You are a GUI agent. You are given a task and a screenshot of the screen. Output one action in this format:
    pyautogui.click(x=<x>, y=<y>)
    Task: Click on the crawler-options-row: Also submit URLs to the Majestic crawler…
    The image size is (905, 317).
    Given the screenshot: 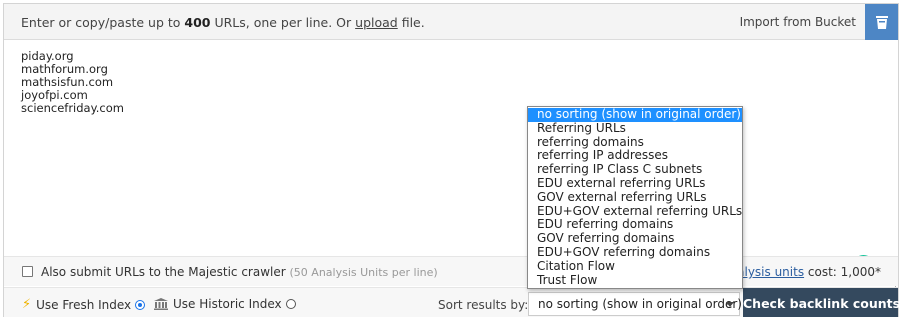 What is the action you would take?
    pyautogui.click(x=451, y=271)
    